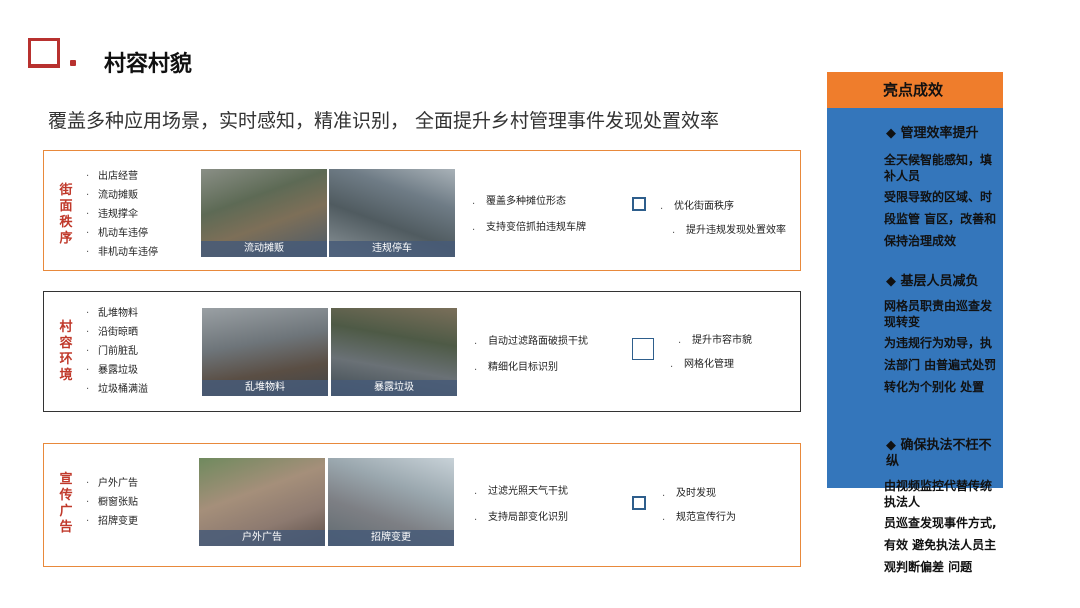 Image resolution: width=1080 pixels, height=608 pixels. What do you see at coordinates (932, 281) in the screenshot?
I see `highlight-heading: ◆ 基层人员减负` at bounding box center [932, 281].